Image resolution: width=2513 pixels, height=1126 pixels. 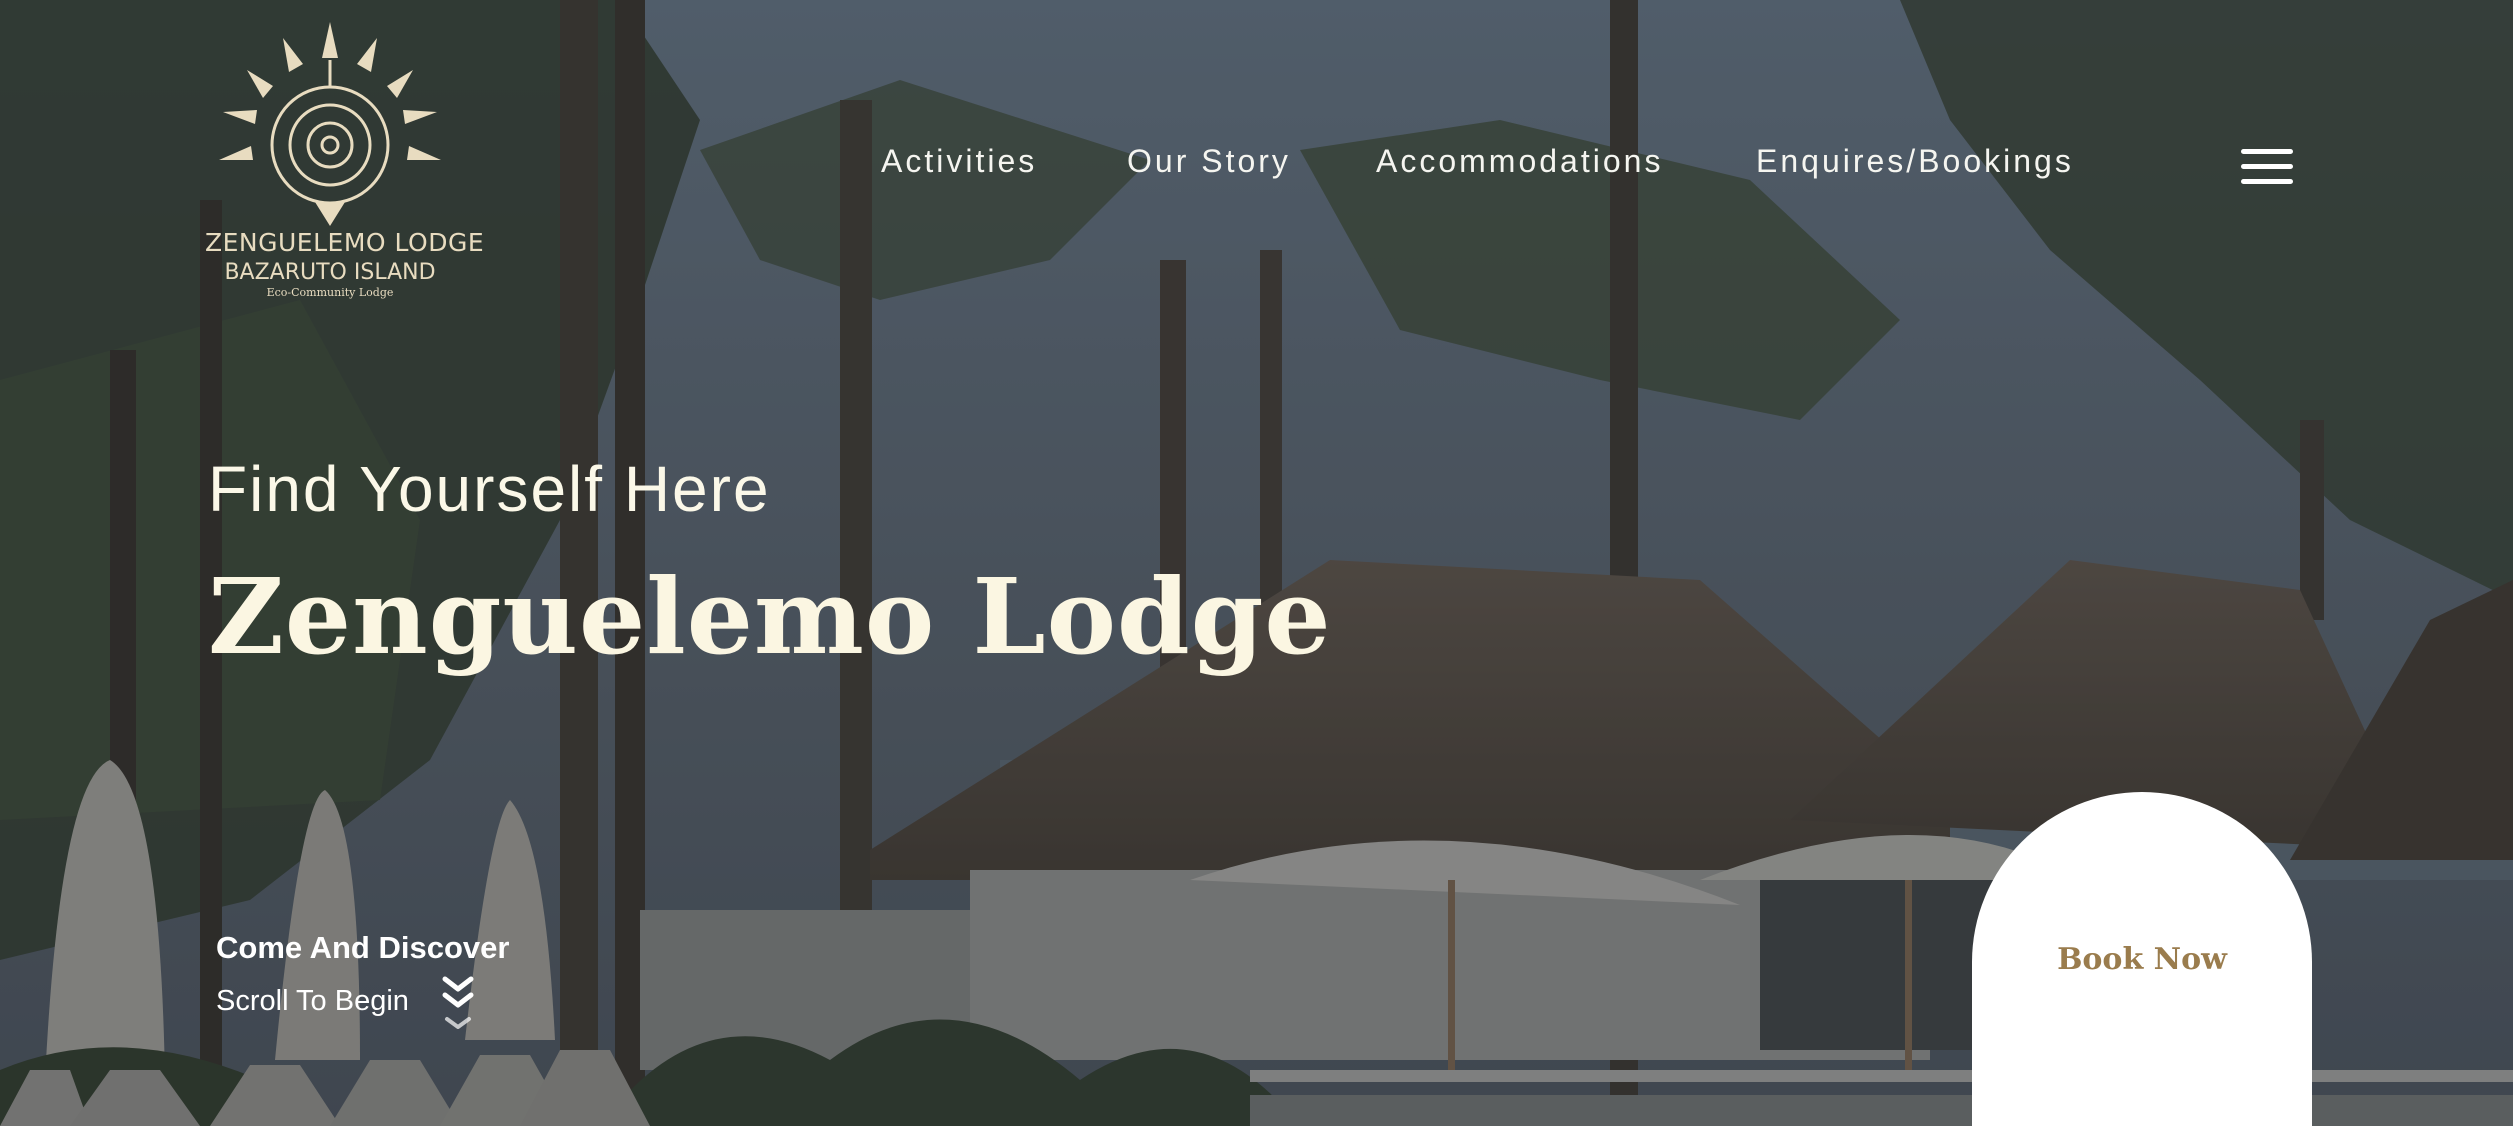 I want to click on nav-link-activities: Activities, so click(x=959, y=161).